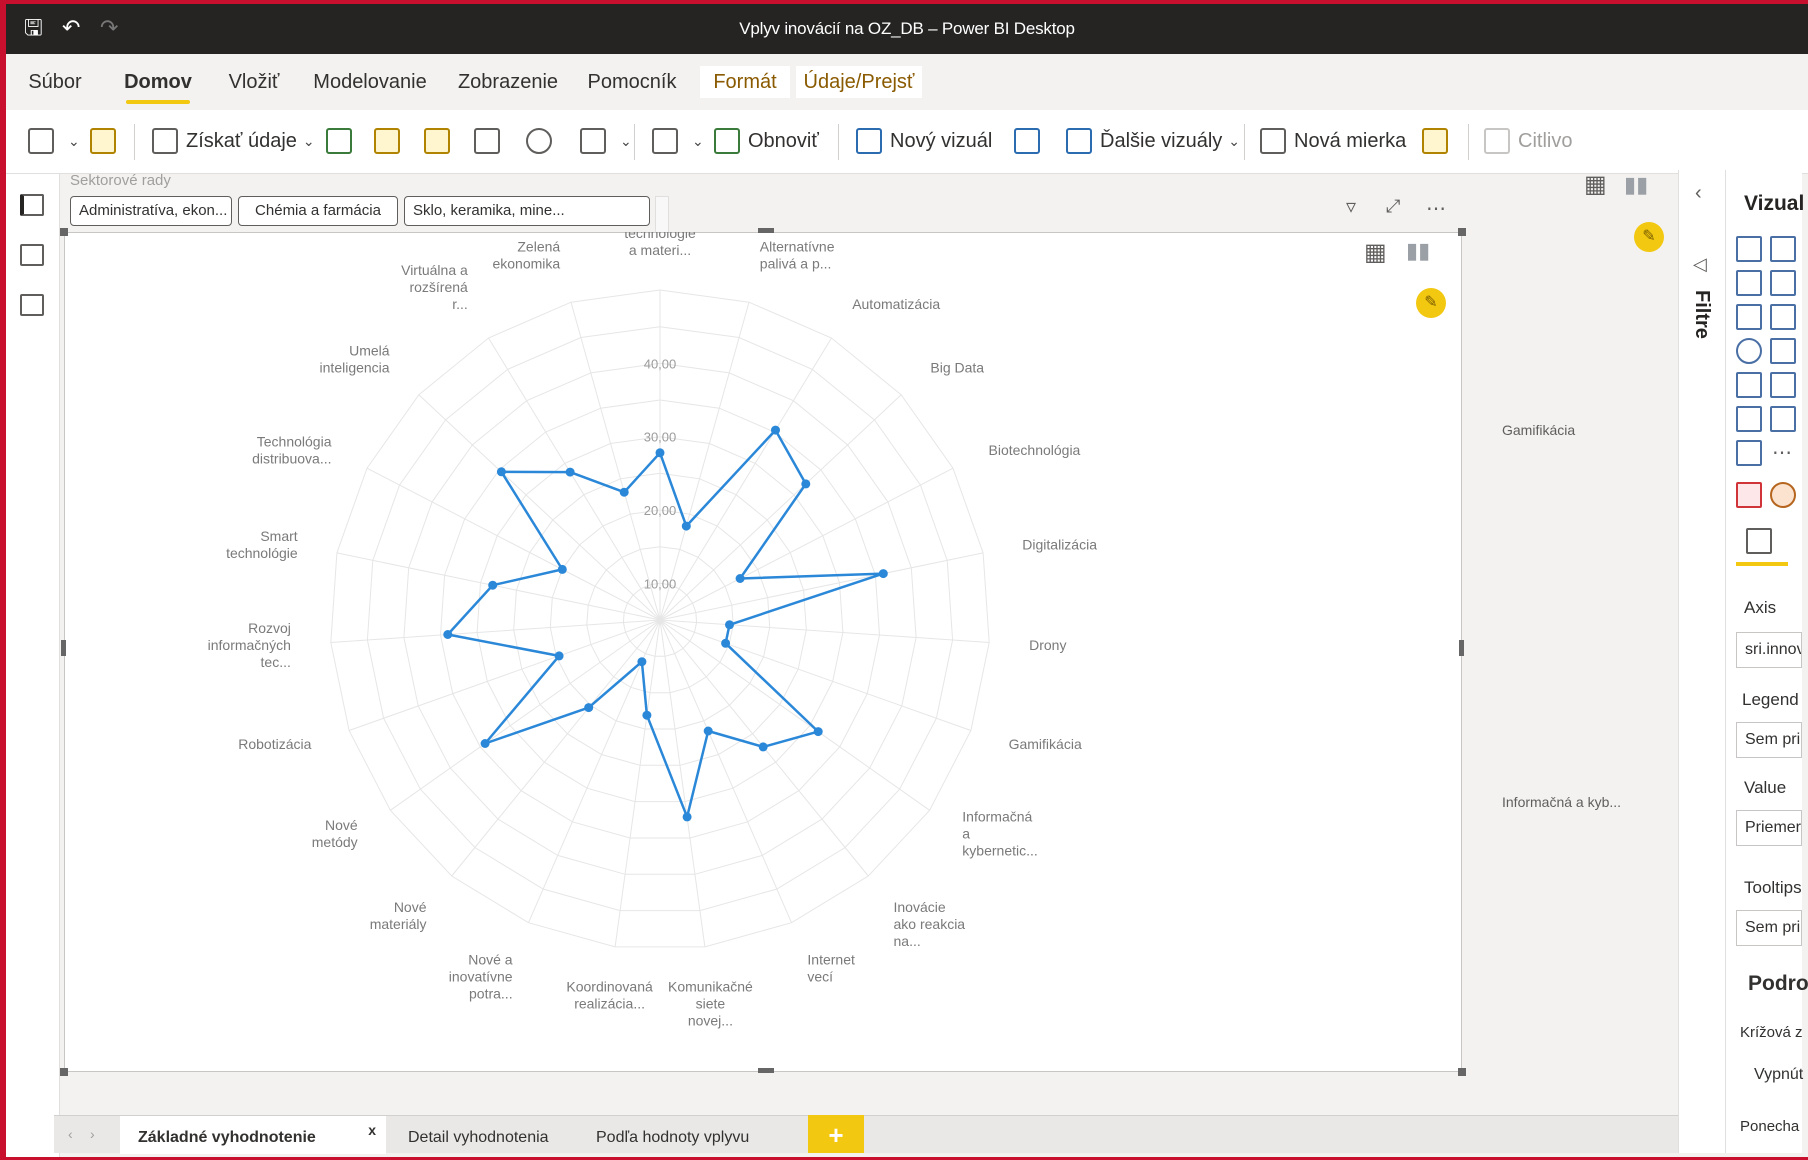  Describe the element at coordinates (410, 907) in the screenshot. I see `category-label-line: Nové` at that location.